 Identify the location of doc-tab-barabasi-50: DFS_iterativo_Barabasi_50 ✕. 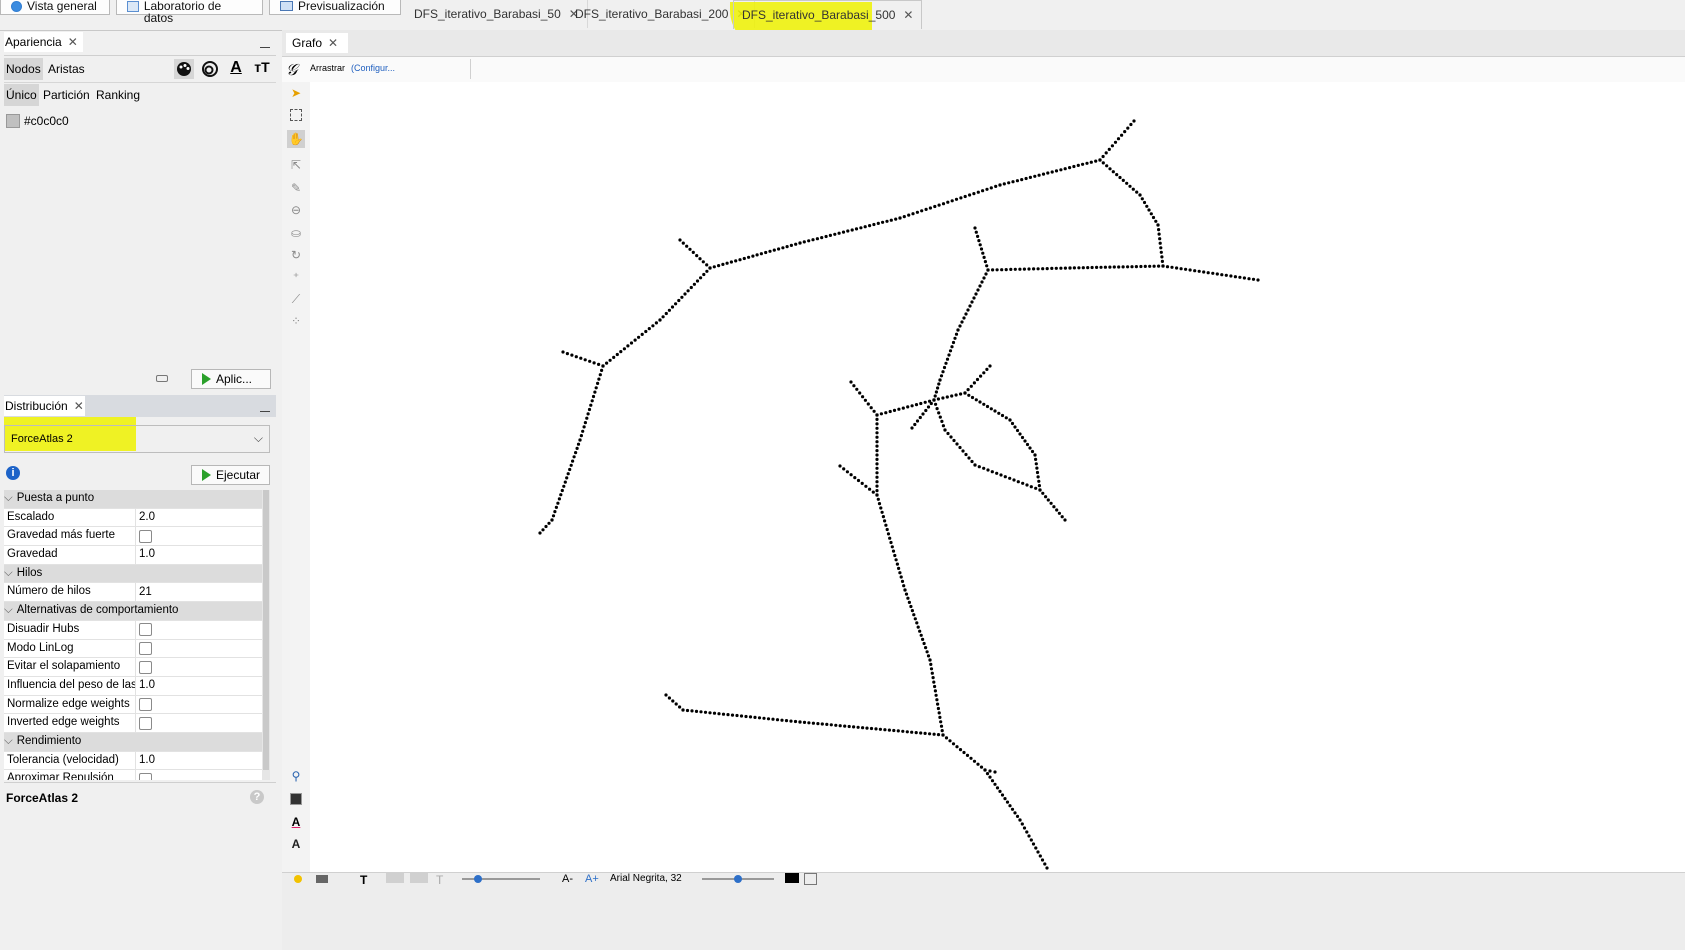
(497, 14).